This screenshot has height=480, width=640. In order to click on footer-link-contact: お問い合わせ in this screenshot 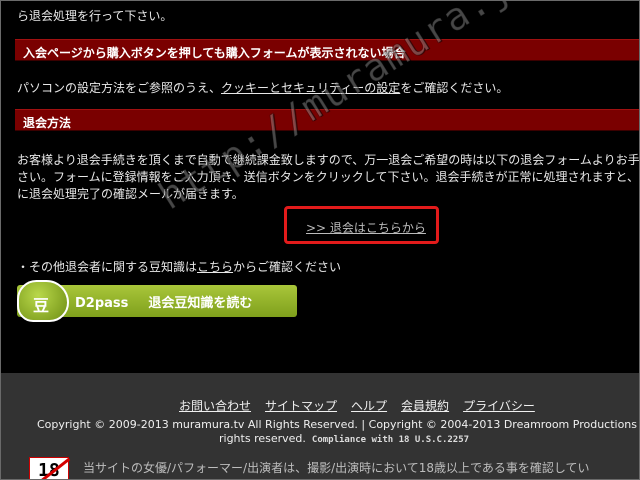, I will do `click(215, 406)`.